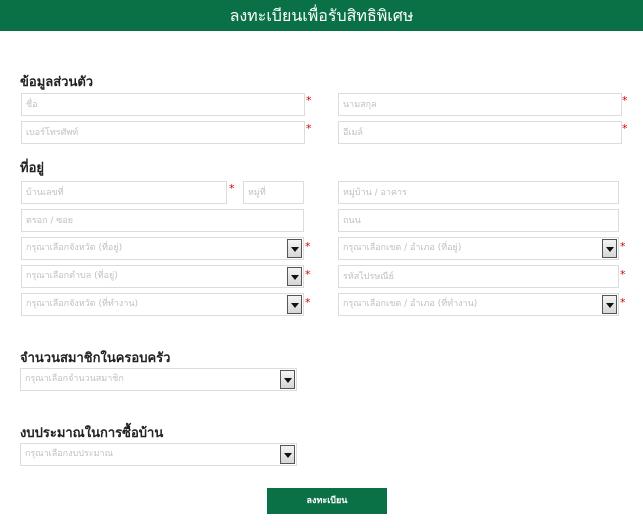 The width and height of the screenshot is (643, 528). I want to click on first-name-input, so click(165, 104).